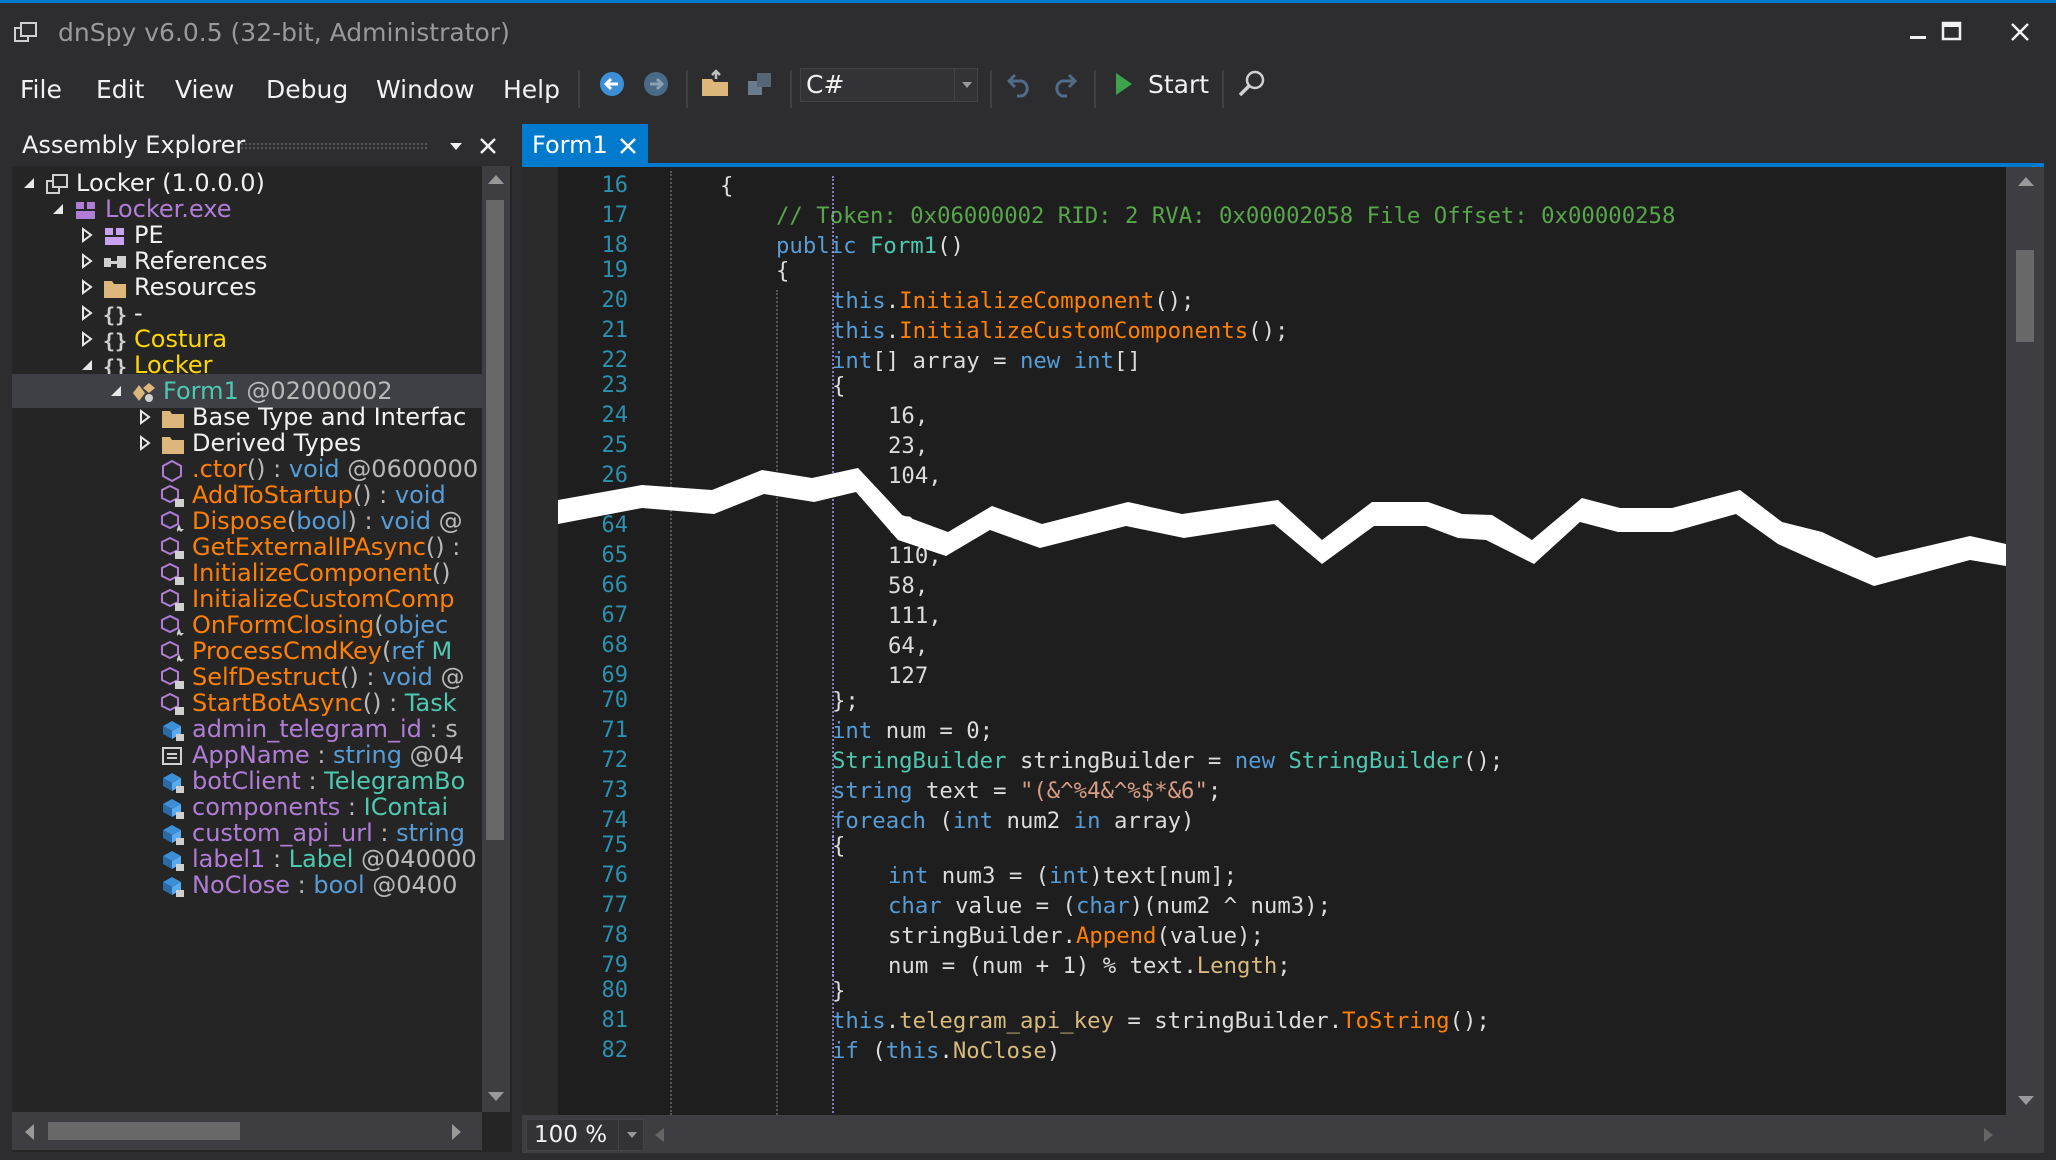  Describe the element at coordinates (241, 885) in the screenshot. I see `tree-node-name: NoClose` at that location.